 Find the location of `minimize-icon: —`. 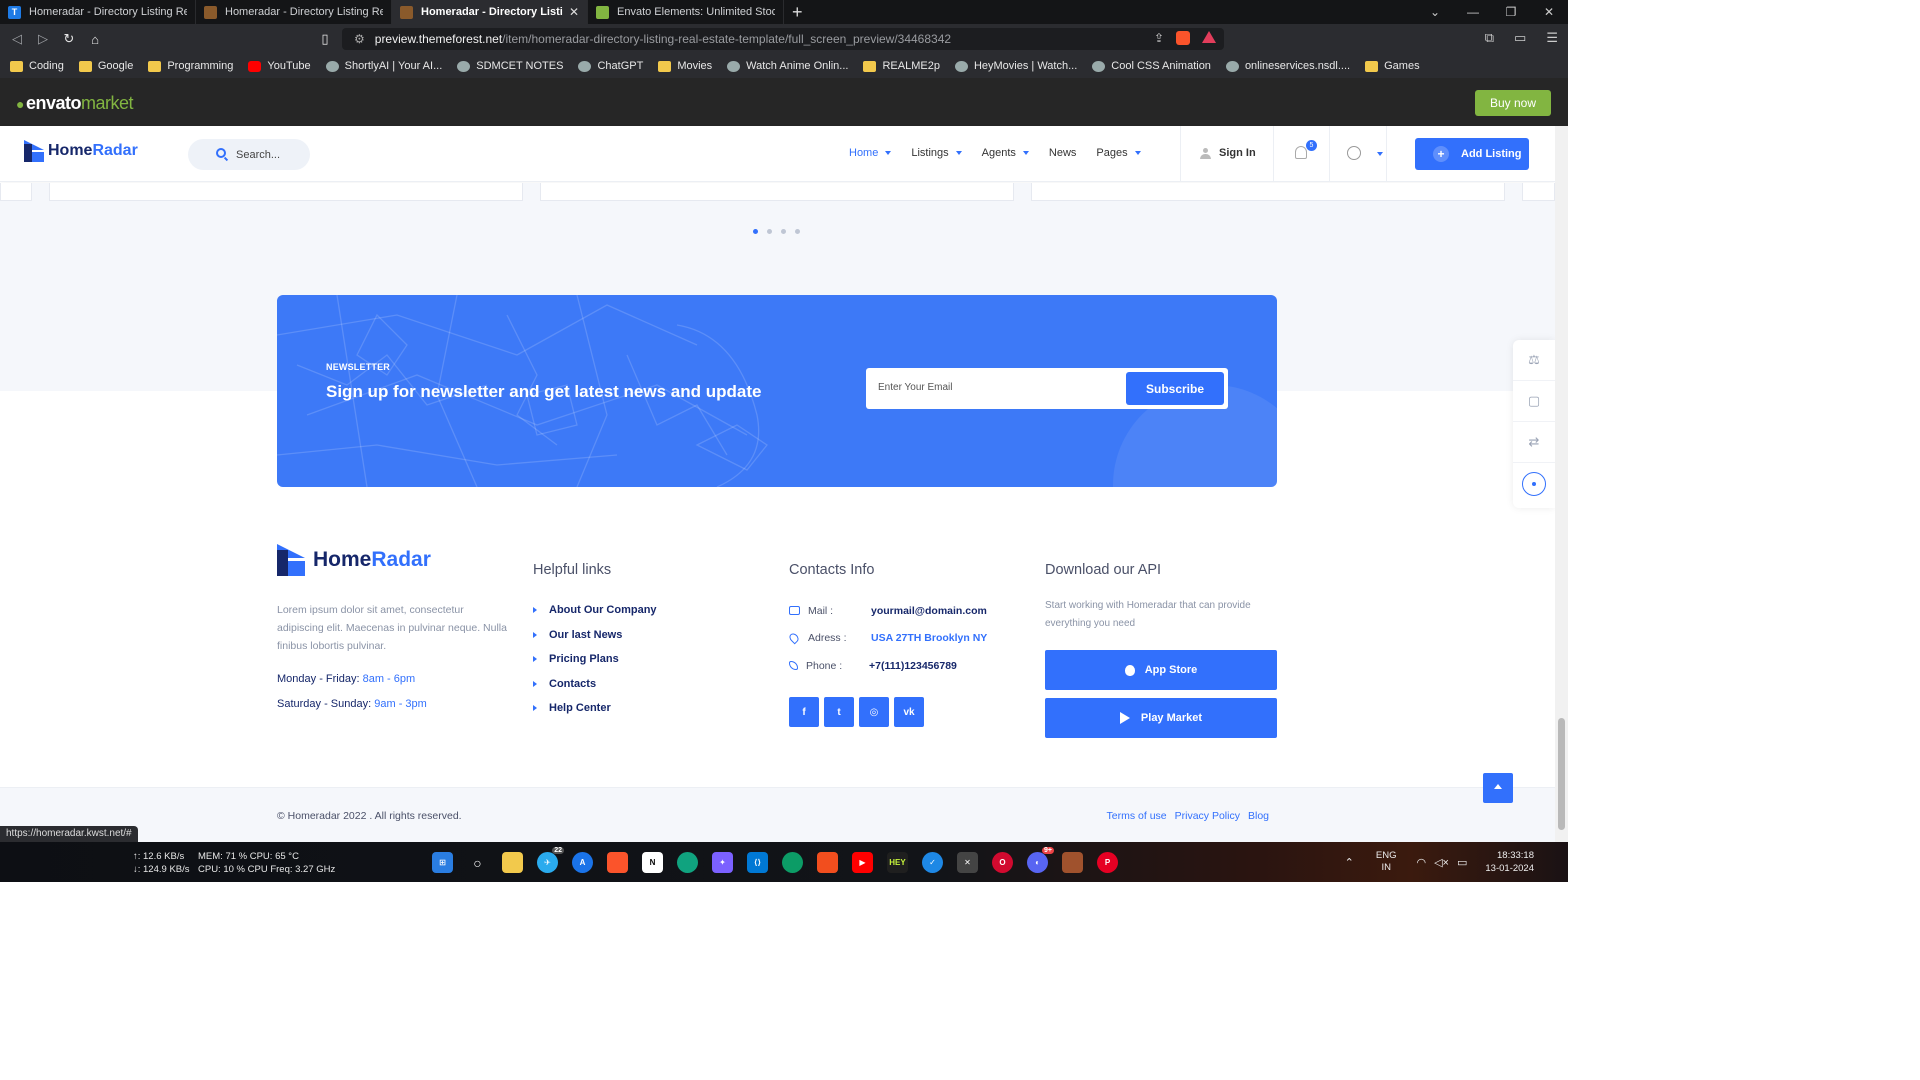

minimize-icon: — is located at coordinates (1473, 12).